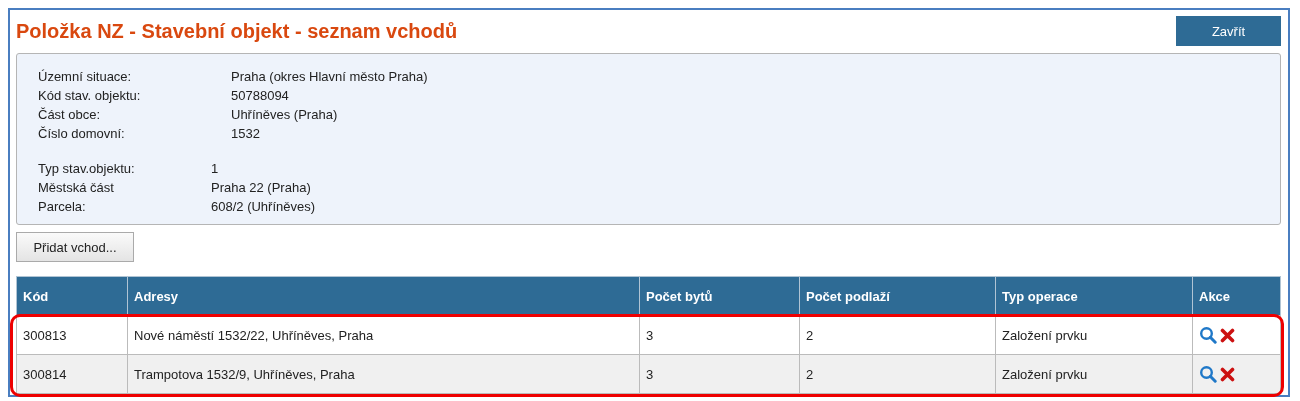 The image size is (1300, 401). I want to click on field-value: 1532, so click(245, 133).